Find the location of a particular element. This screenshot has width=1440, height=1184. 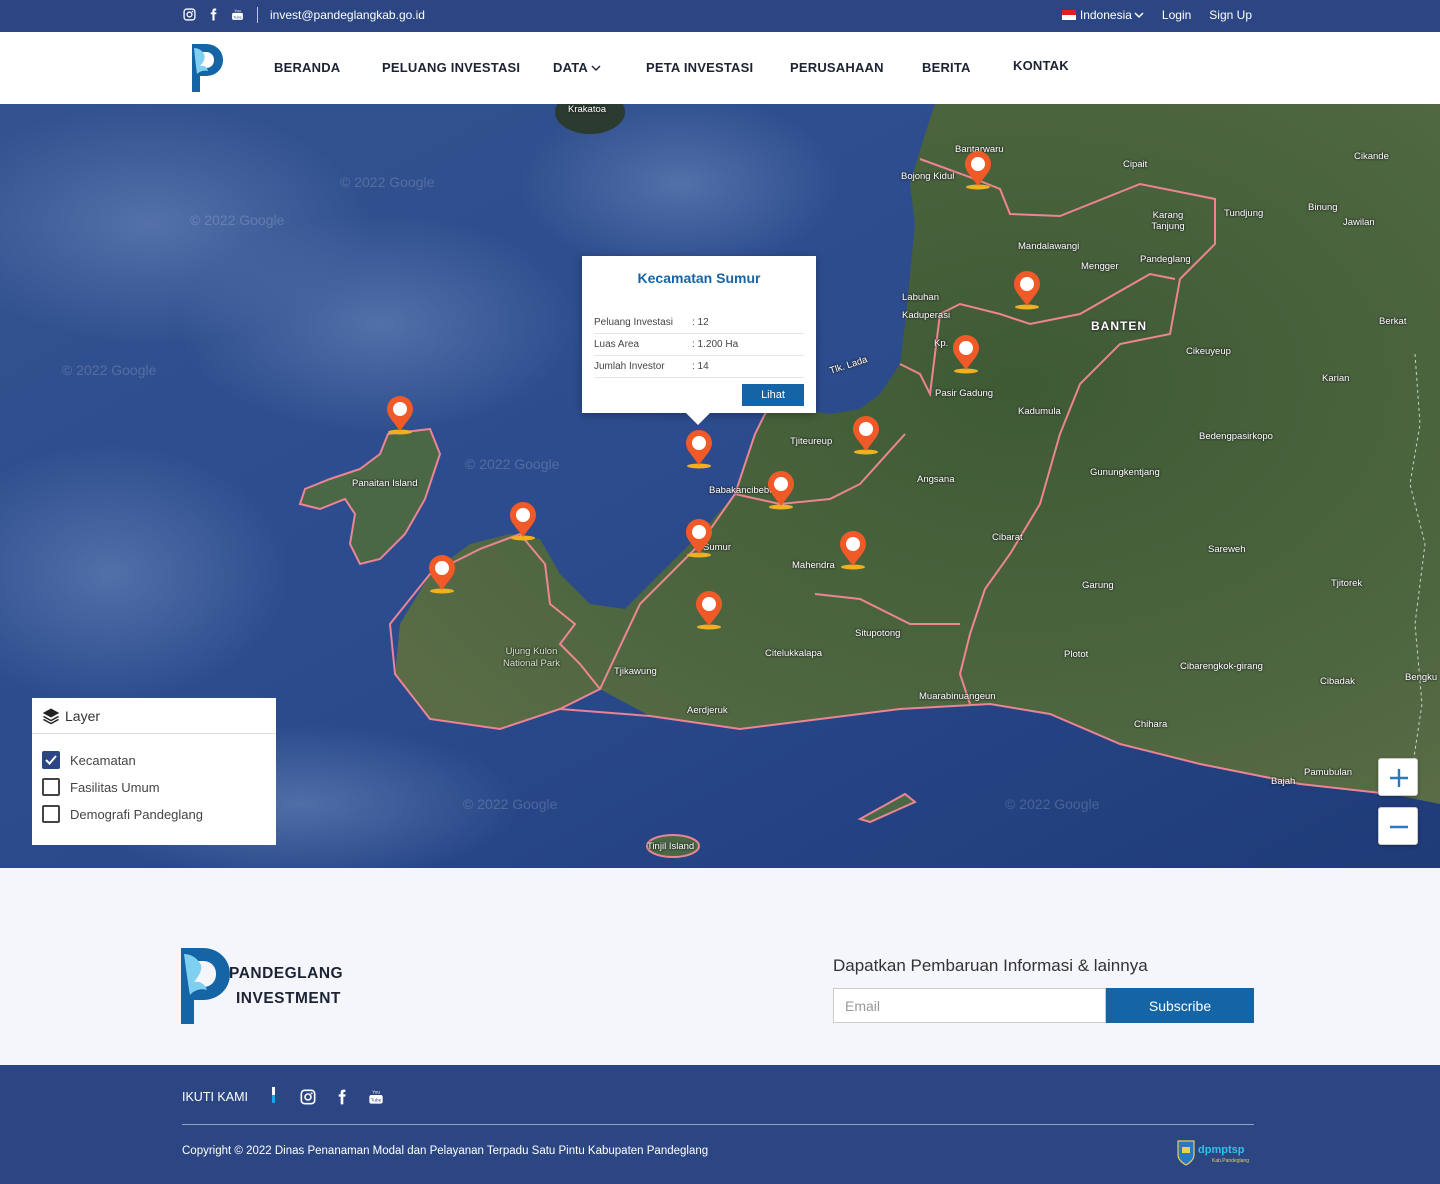

map-label: Kadumula is located at coordinates (1039, 411).